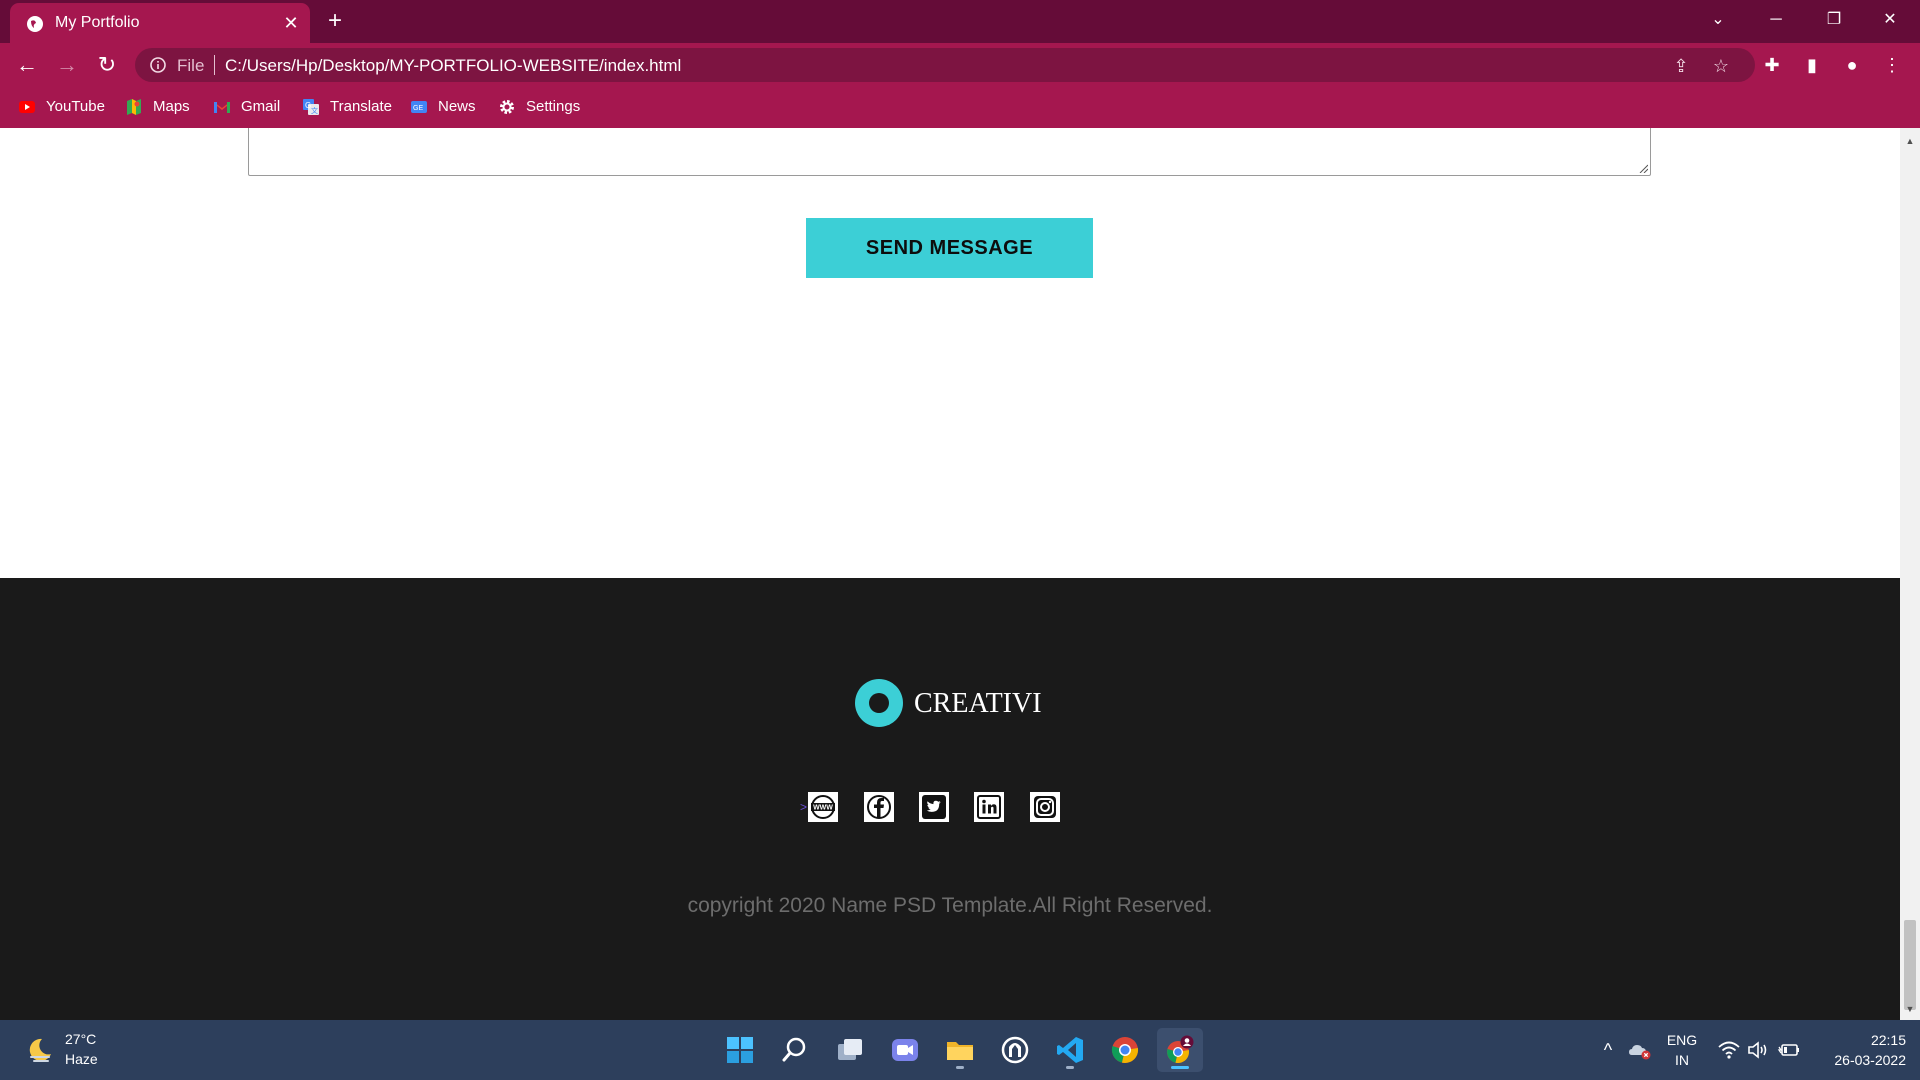 The height and width of the screenshot is (1080, 1920). Describe the element at coordinates (1812, 65) in the screenshot. I see `side-panel-icon: ▮` at that location.